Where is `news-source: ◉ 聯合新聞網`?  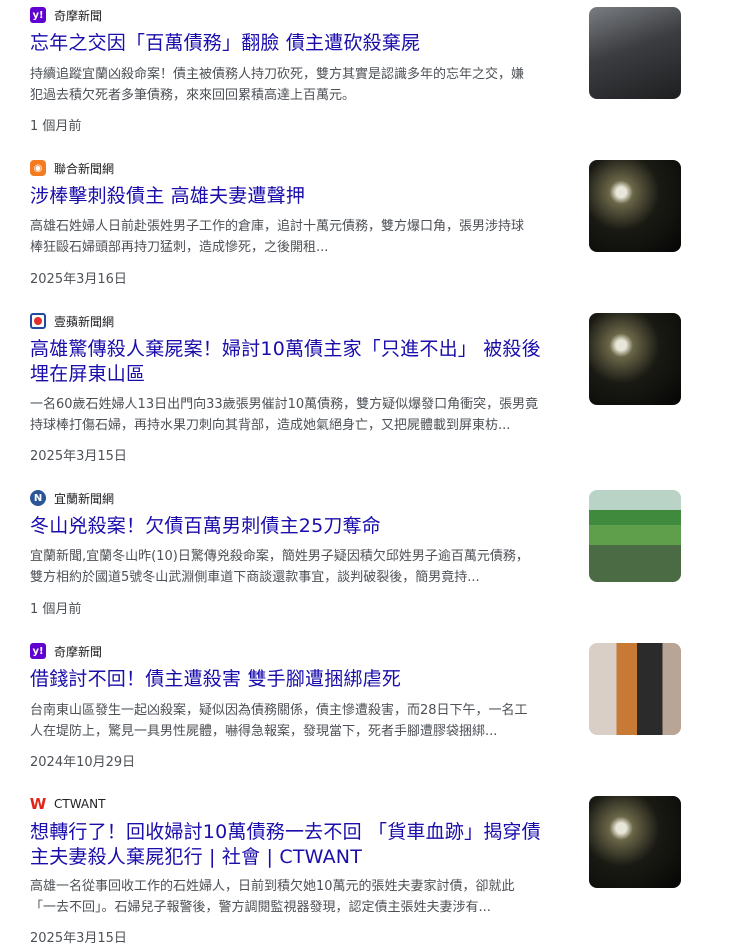
news-source: ◉ 聯合新聞網 is located at coordinates (72, 168).